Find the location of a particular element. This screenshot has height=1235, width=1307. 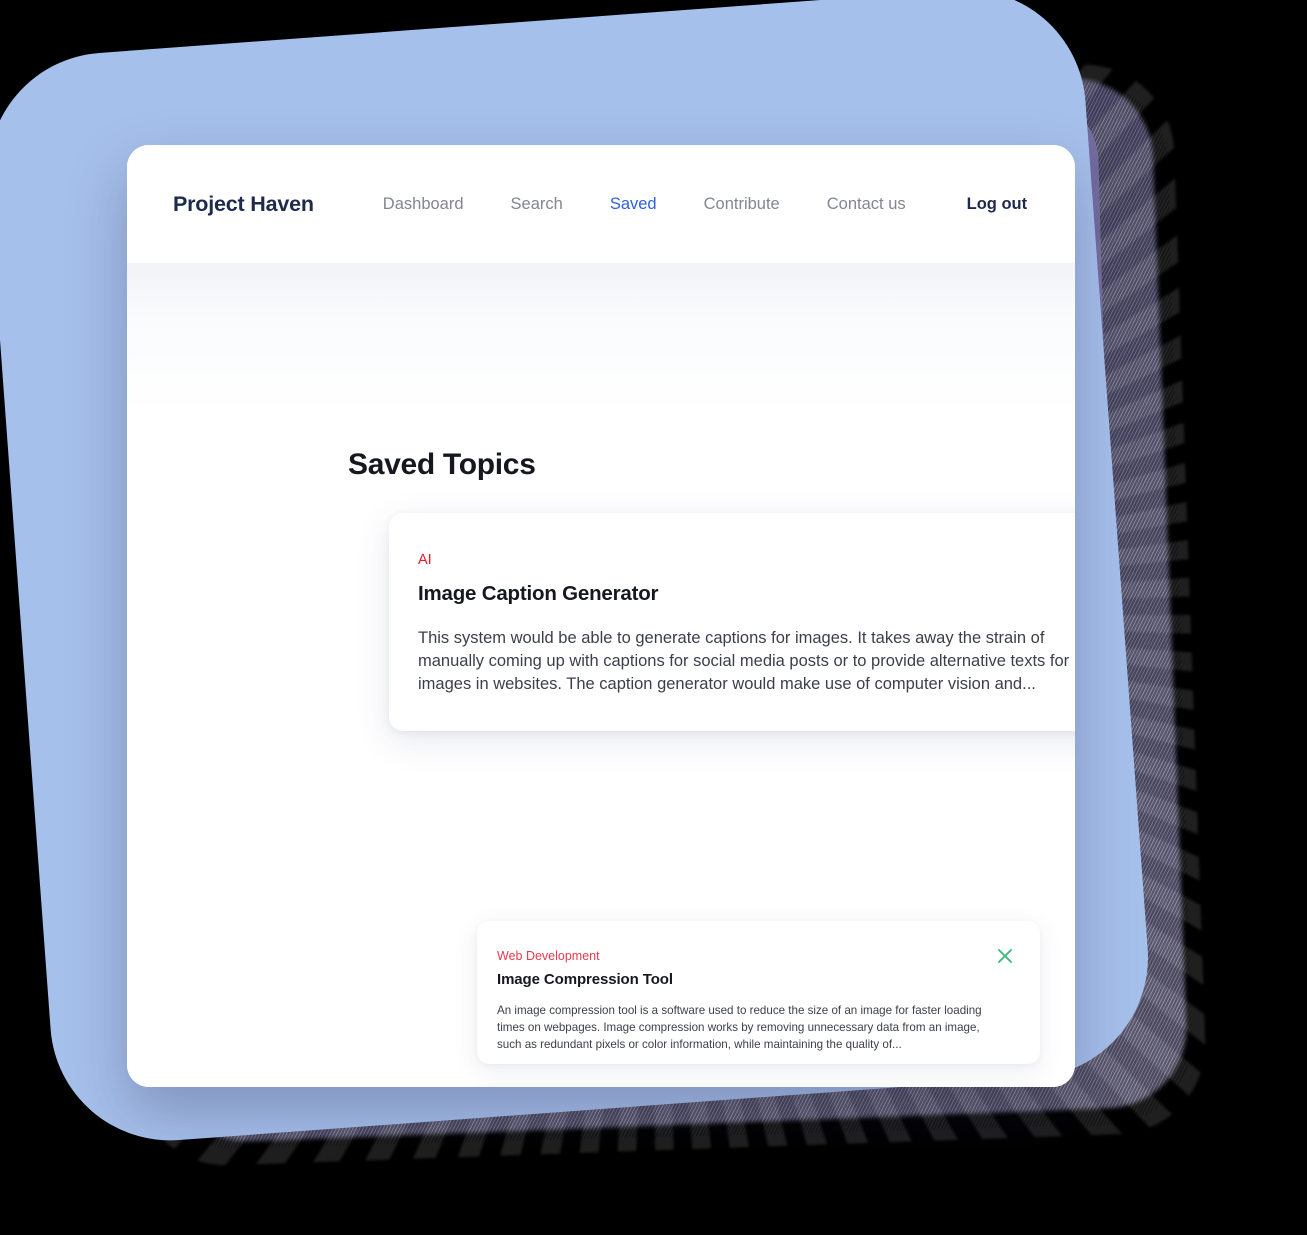

nav-item-saved: Saved is located at coordinates (633, 204).